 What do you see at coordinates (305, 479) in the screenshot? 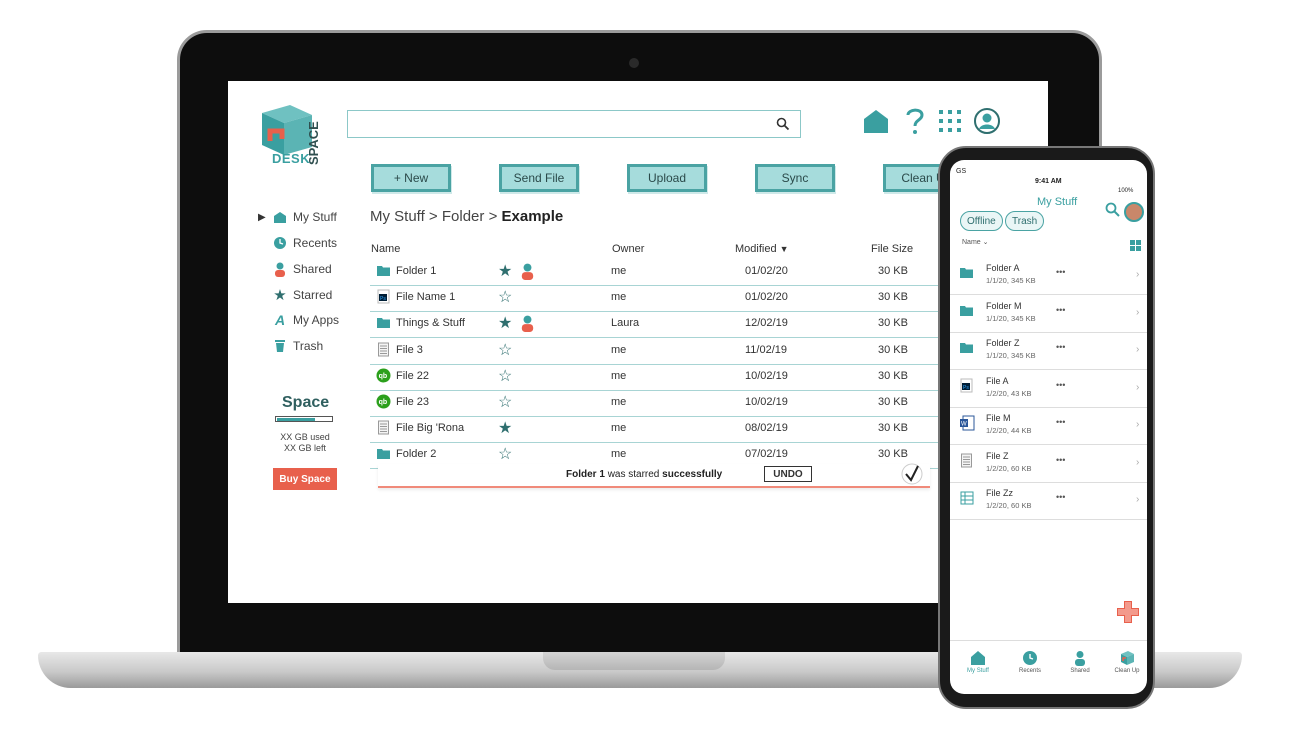
I see `buy-space-button: Buy Space` at bounding box center [305, 479].